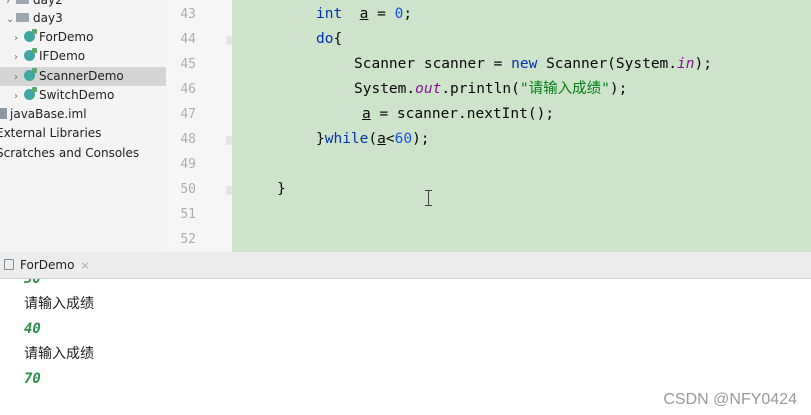 This screenshot has height=415, width=811. Describe the element at coordinates (3, 113) in the screenshot. I see `module-file-icon` at that location.